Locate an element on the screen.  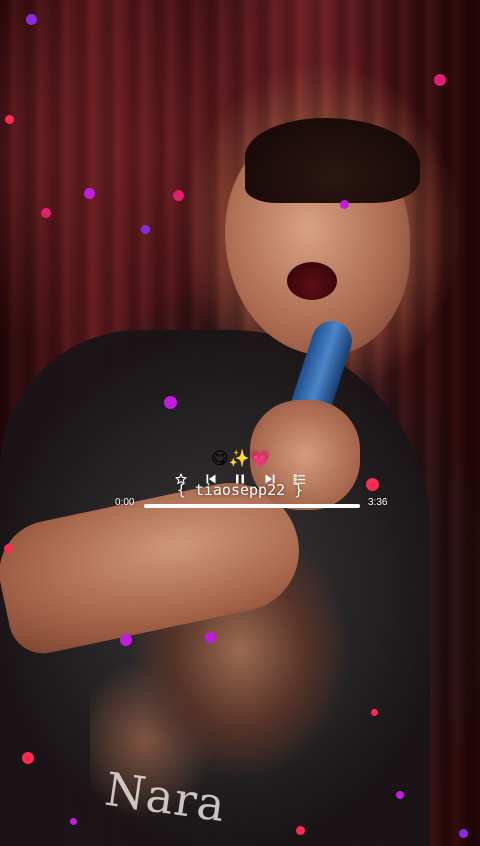
creator-handle: { tiaosepp22 } is located at coordinates (240, 490).